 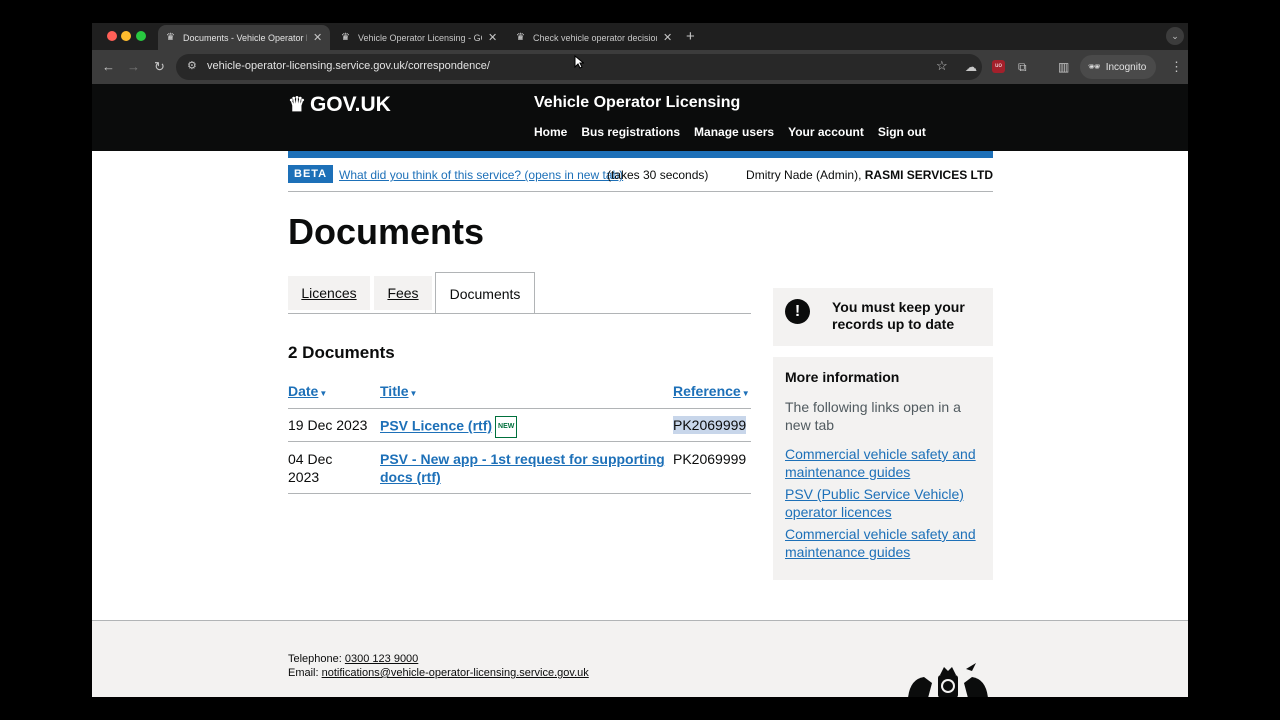 What do you see at coordinates (394, 391) in the screenshot?
I see `title-header-label: Title` at bounding box center [394, 391].